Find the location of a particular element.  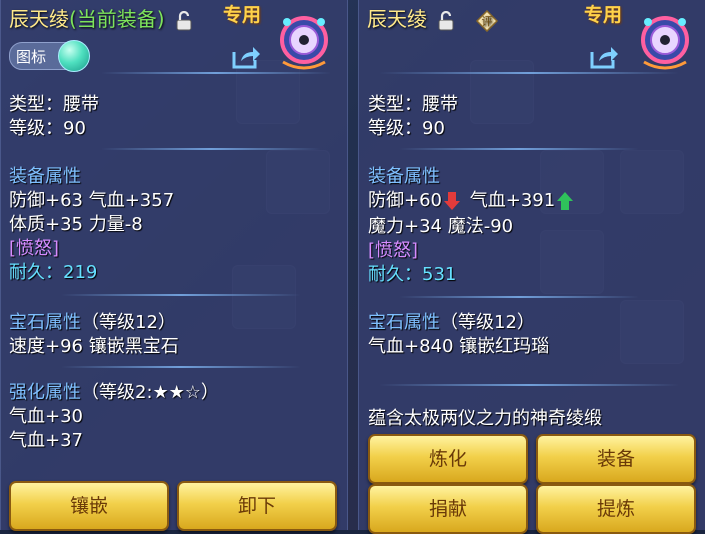

current-equipped-tag: (当前装备) is located at coordinates (117, 19).